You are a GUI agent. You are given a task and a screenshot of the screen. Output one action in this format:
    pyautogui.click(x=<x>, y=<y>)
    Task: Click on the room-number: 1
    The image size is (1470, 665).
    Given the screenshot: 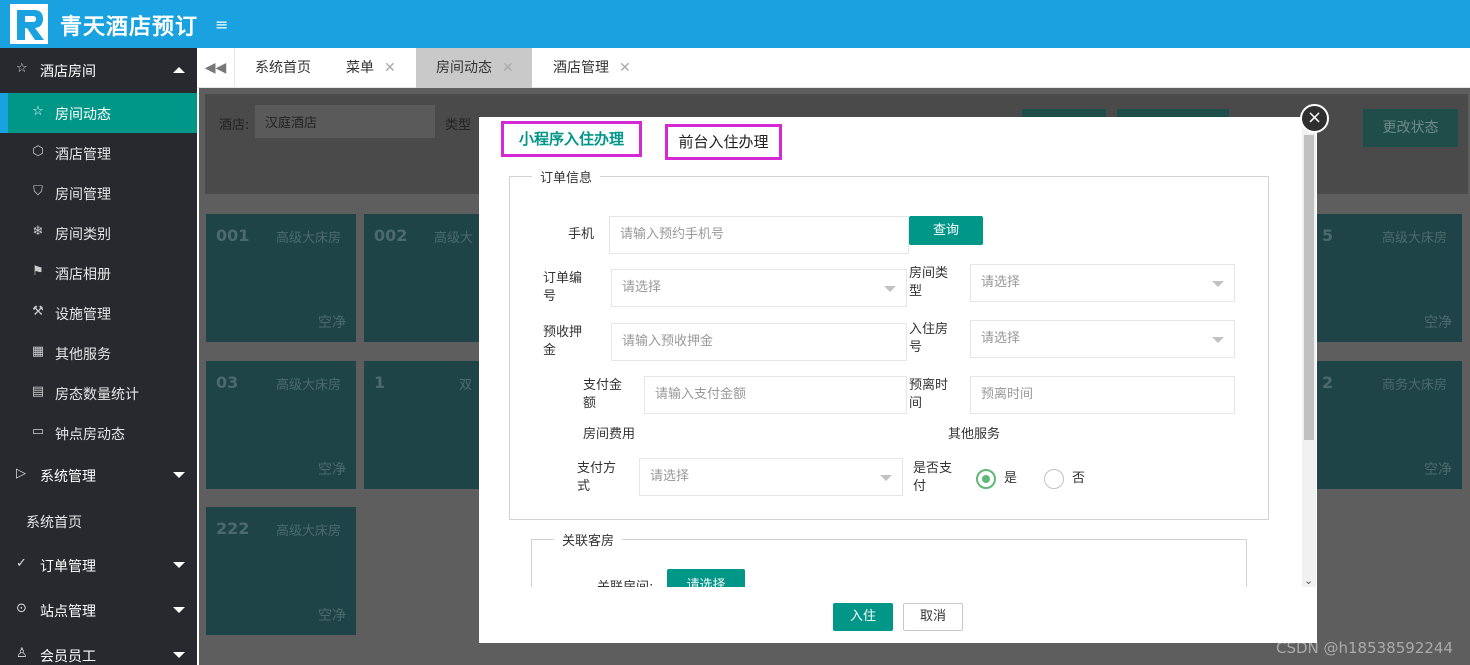 What is the action you would take?
    pyautogui.click(x=380, y=382)
    